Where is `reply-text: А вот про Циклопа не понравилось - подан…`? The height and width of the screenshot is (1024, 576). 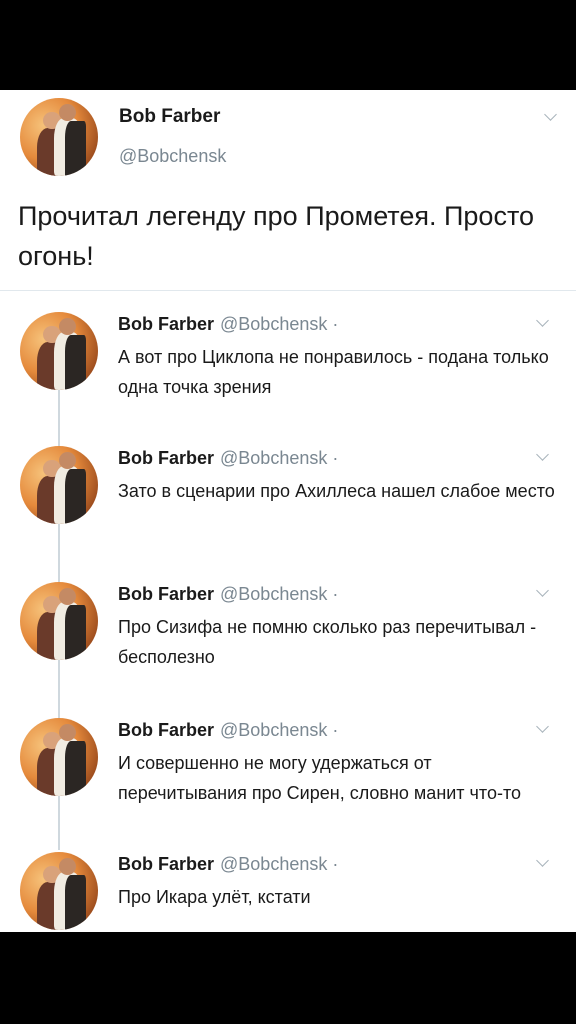
reply-text: А вот про Циклопа не понравилось - подан… is located at coordinates (333, 372).